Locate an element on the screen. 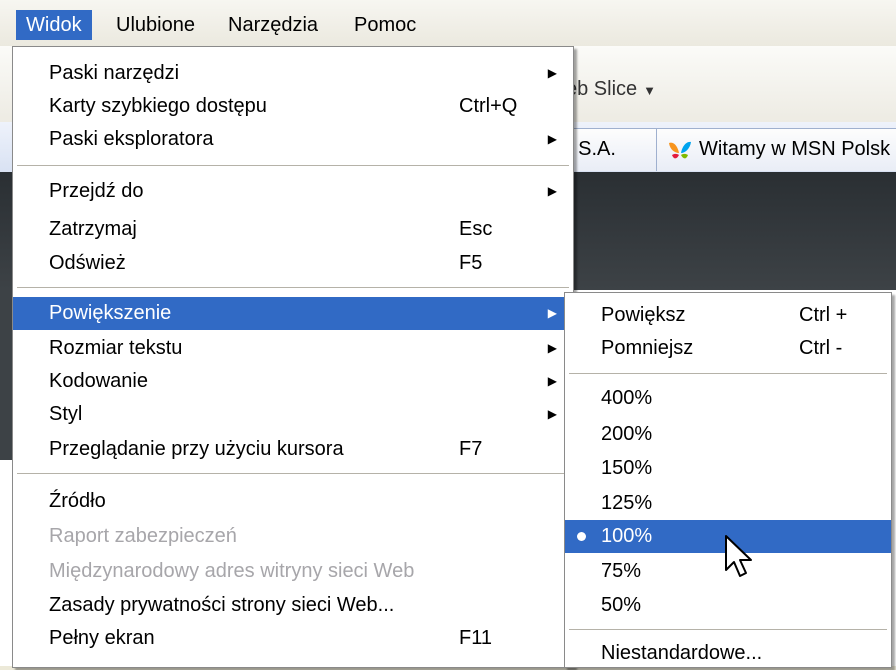 The height and width of the screenshot is (670, 896). mouse-cursor-icon is located at coordinates (738, 556).